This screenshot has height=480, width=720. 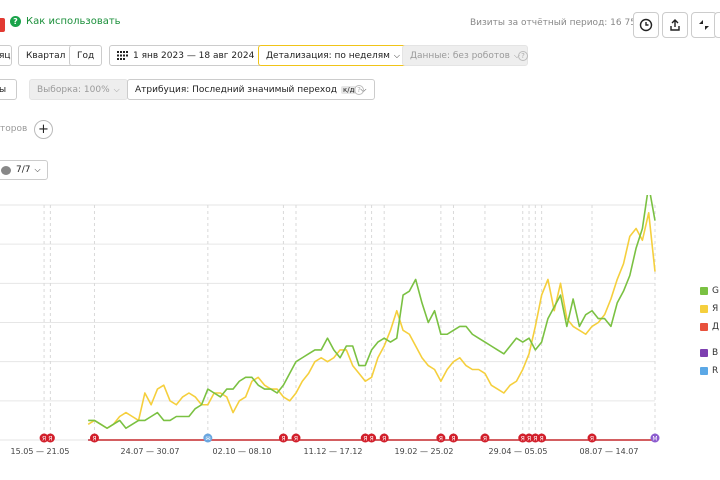 I want to click on x-tick-label: 19.02 — 25.02, so click(x=424, y=451).